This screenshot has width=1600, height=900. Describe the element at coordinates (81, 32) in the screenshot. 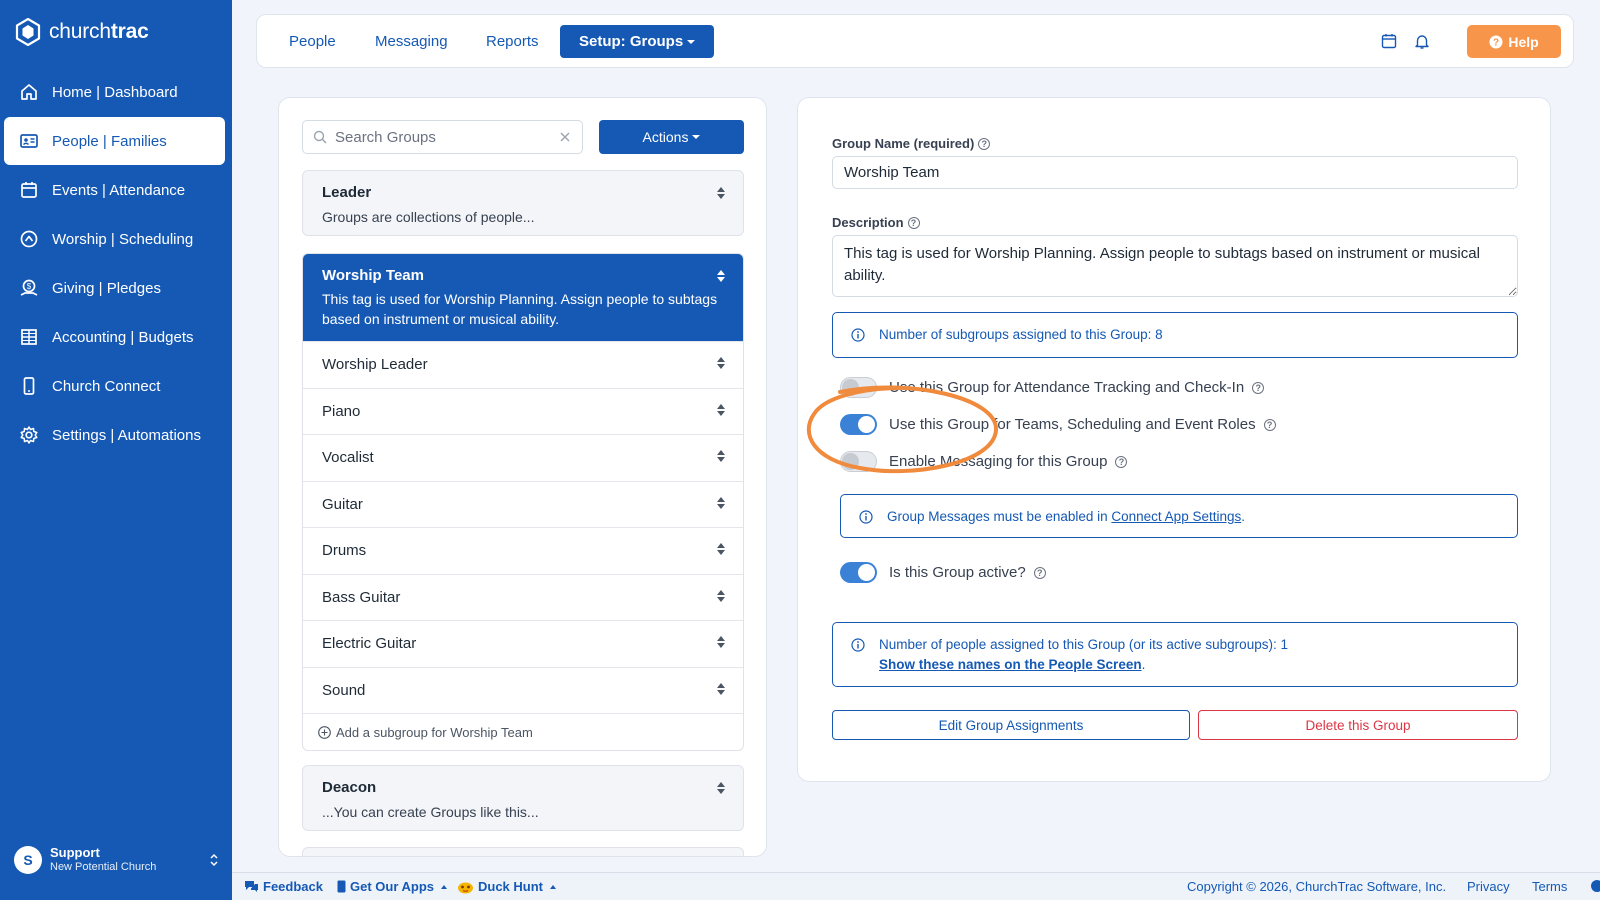

I see `churchtrac-logo: churchtrac` at that location.